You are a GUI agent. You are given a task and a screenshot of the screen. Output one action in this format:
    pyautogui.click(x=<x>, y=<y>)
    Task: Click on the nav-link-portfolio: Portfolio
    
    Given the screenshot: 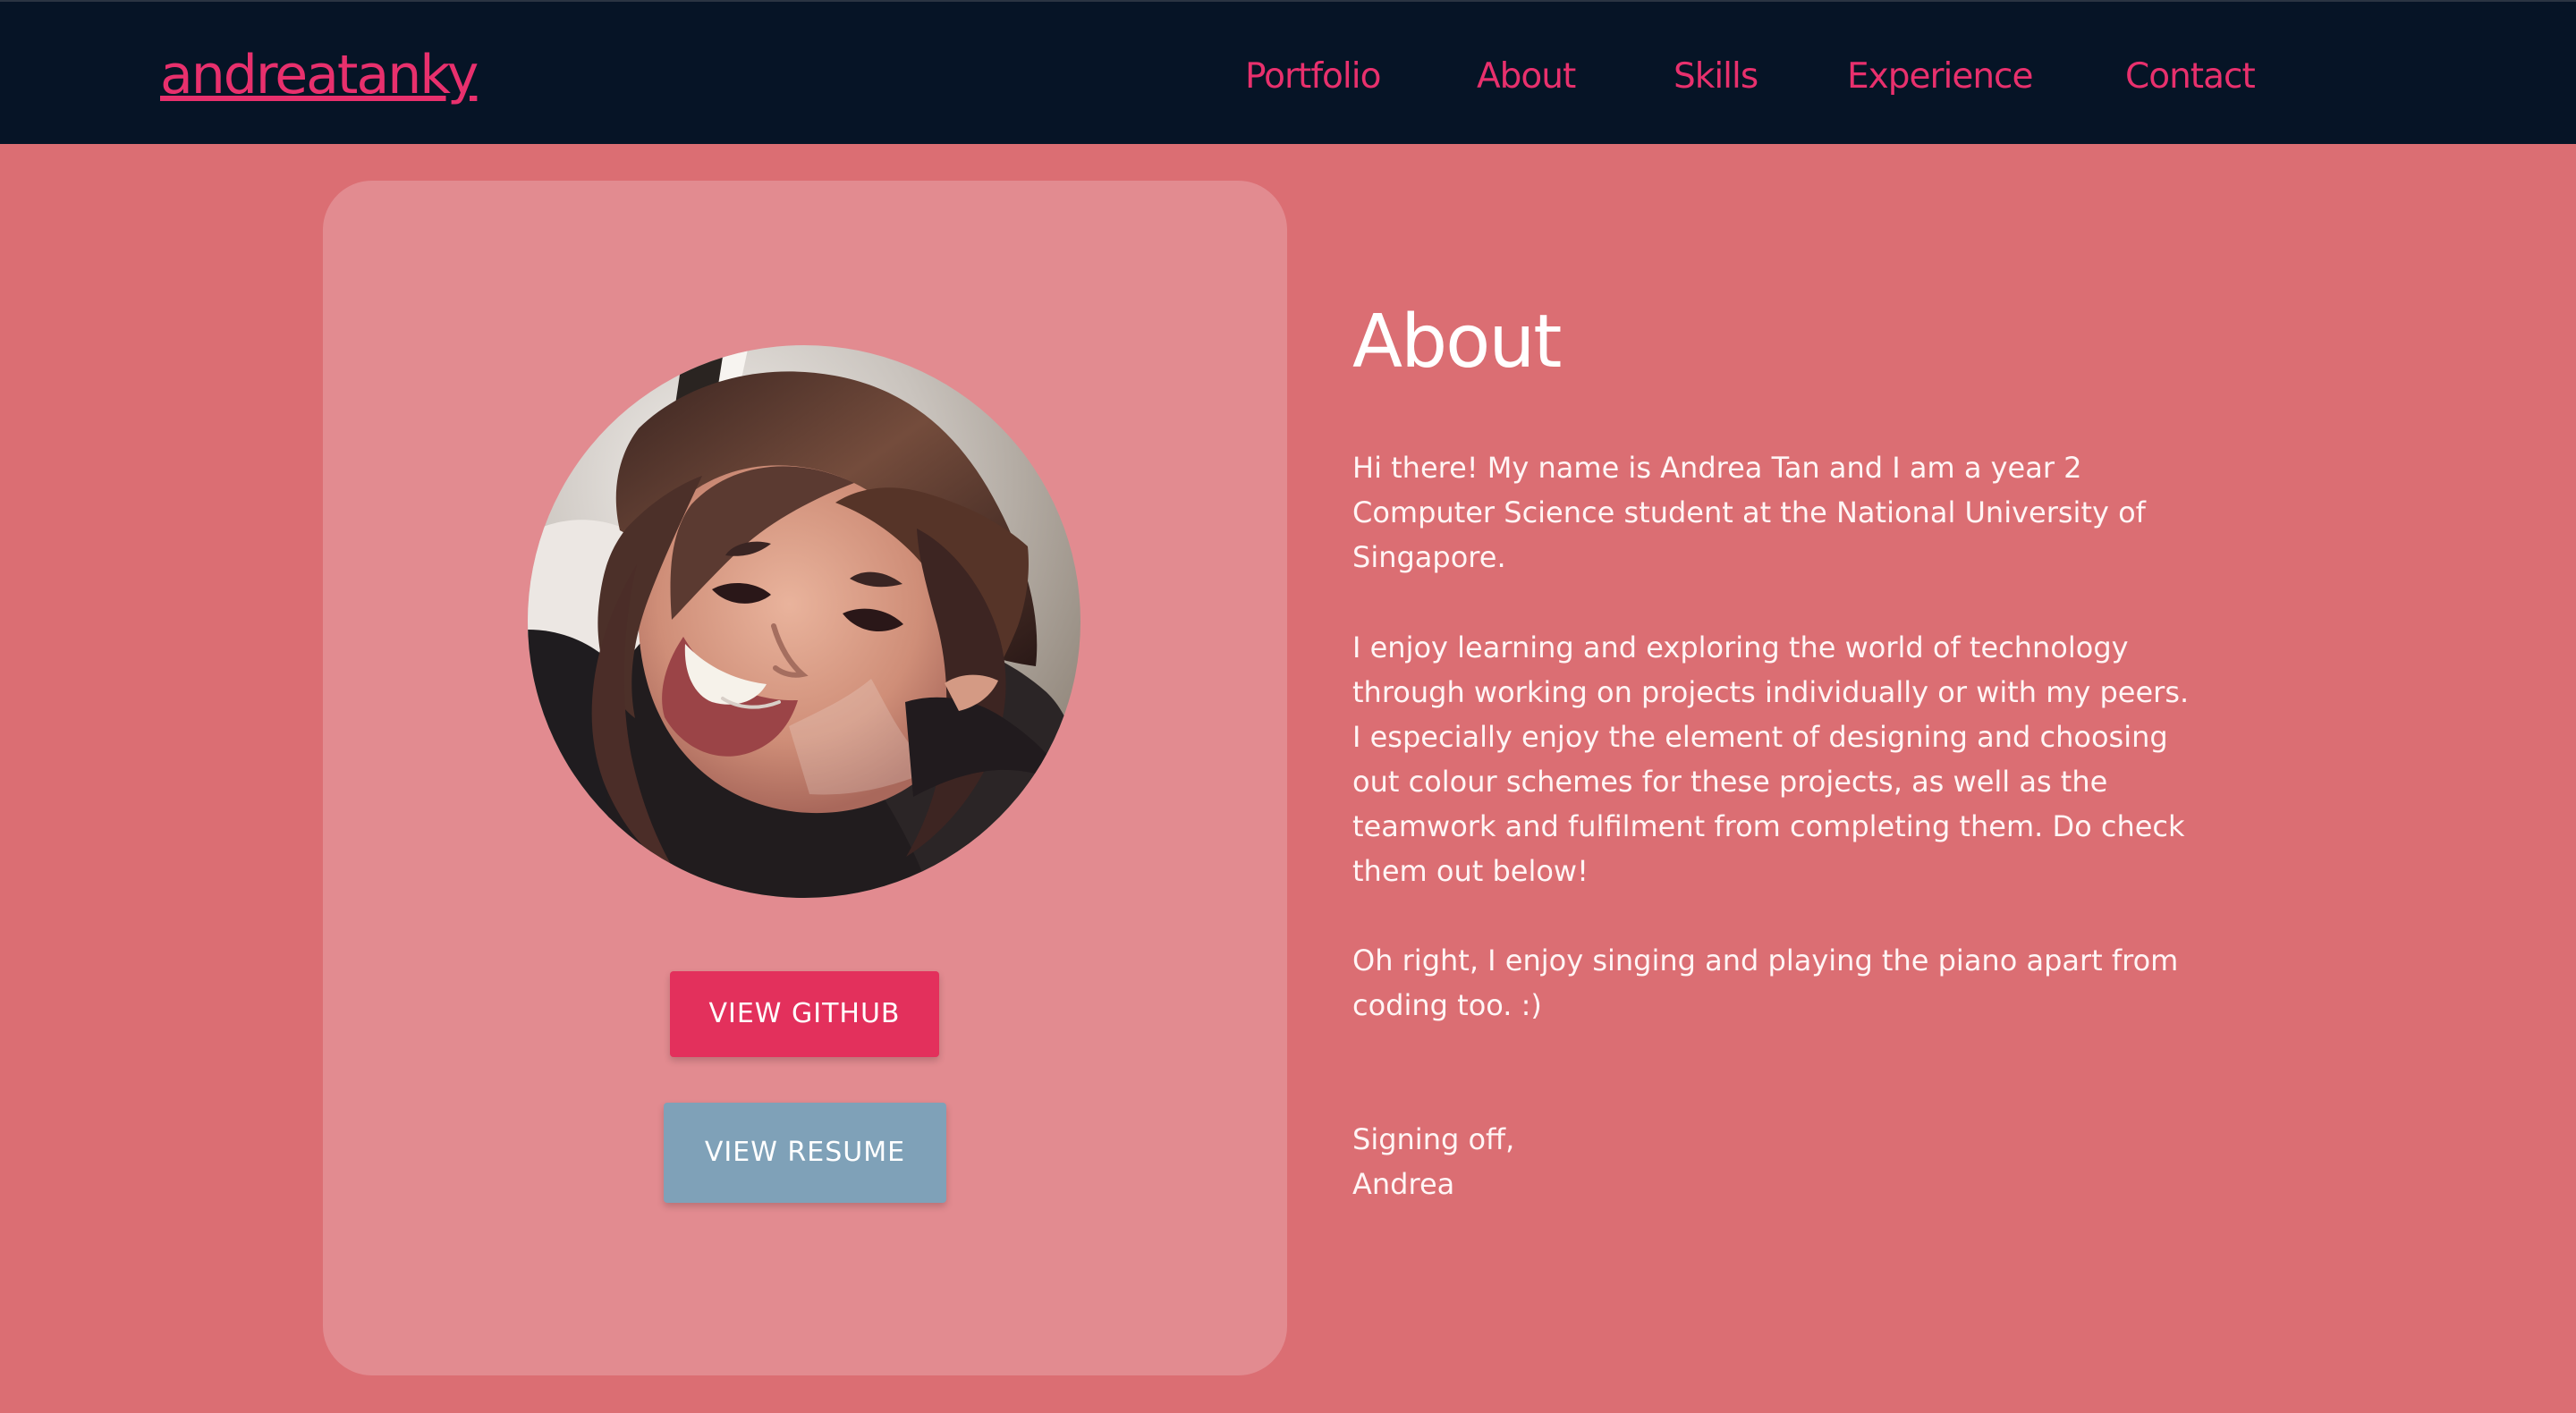 What is the action you would take?
    pyautogui.click(x=1313, y=77)
    